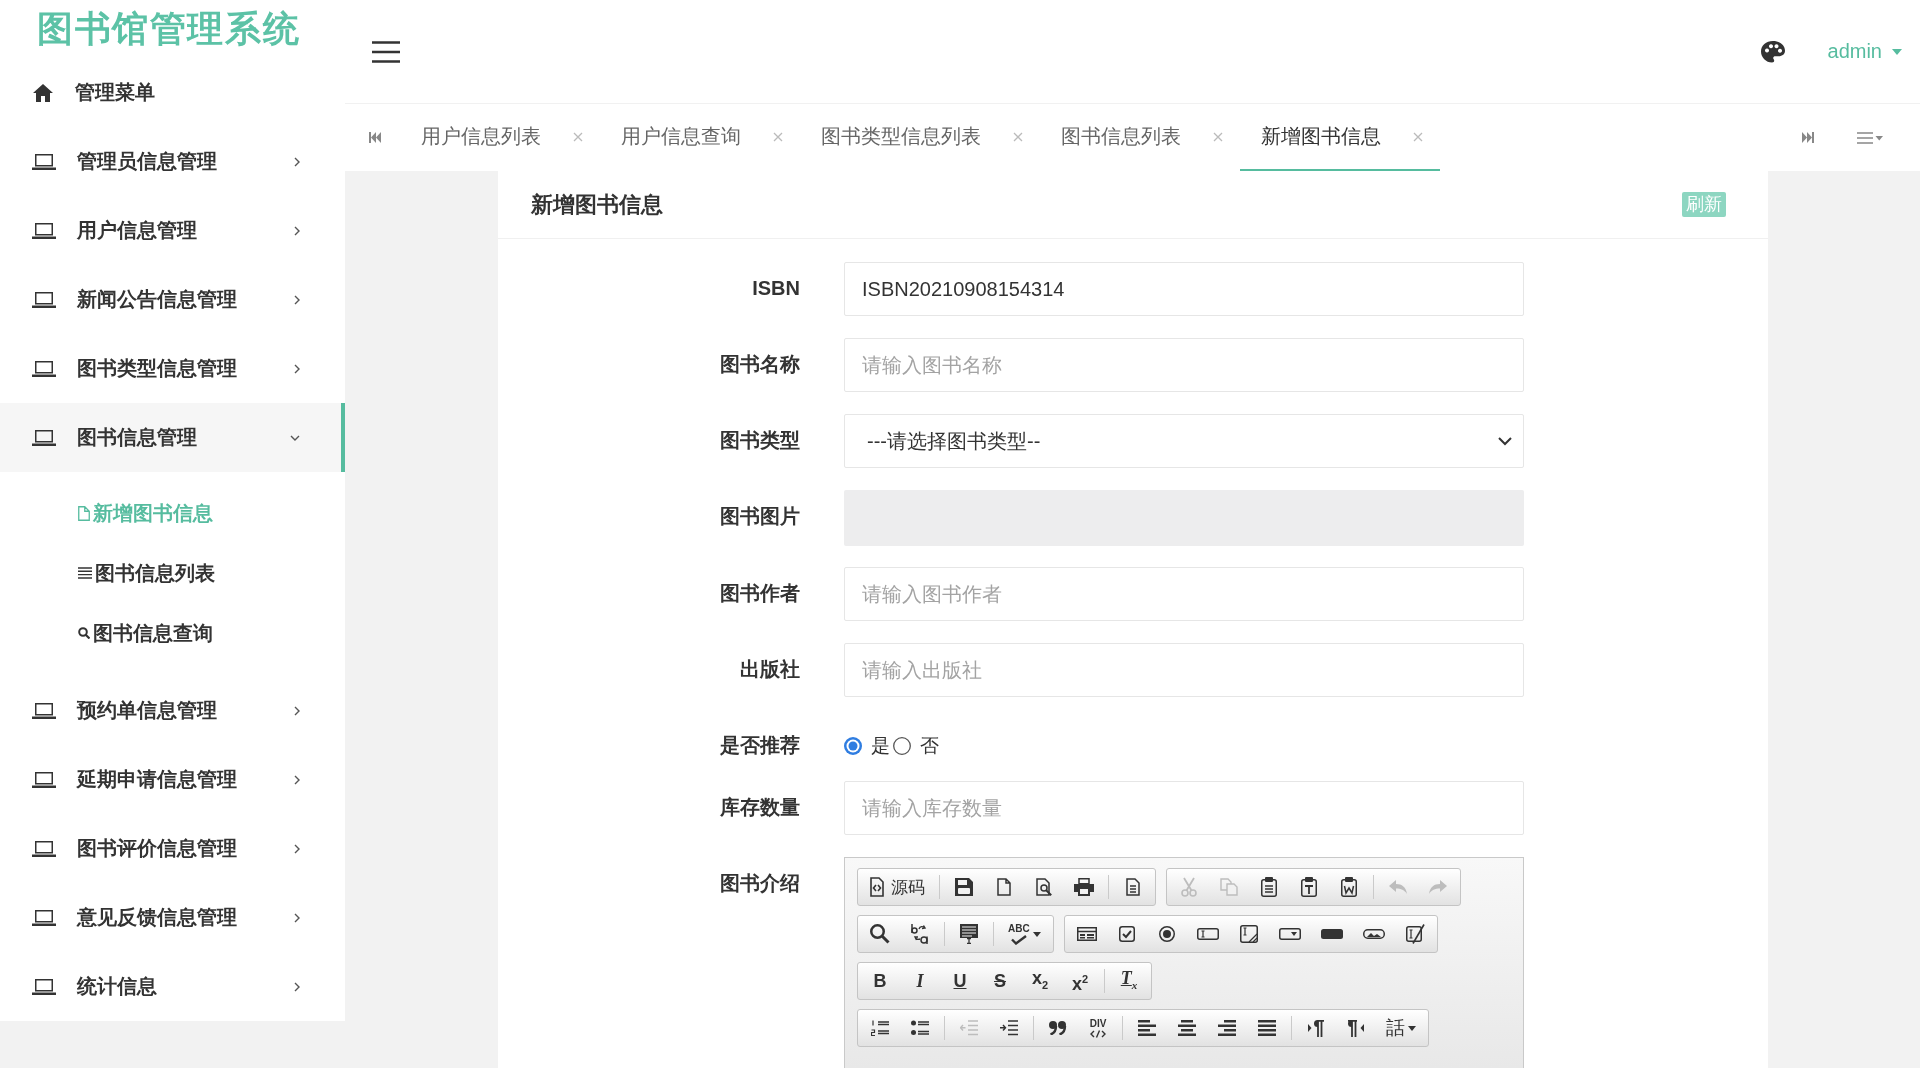  Describe the element at coordinates (1184, 365) in the screenshot. I see `input-field: 请输入图书名称` at that location.